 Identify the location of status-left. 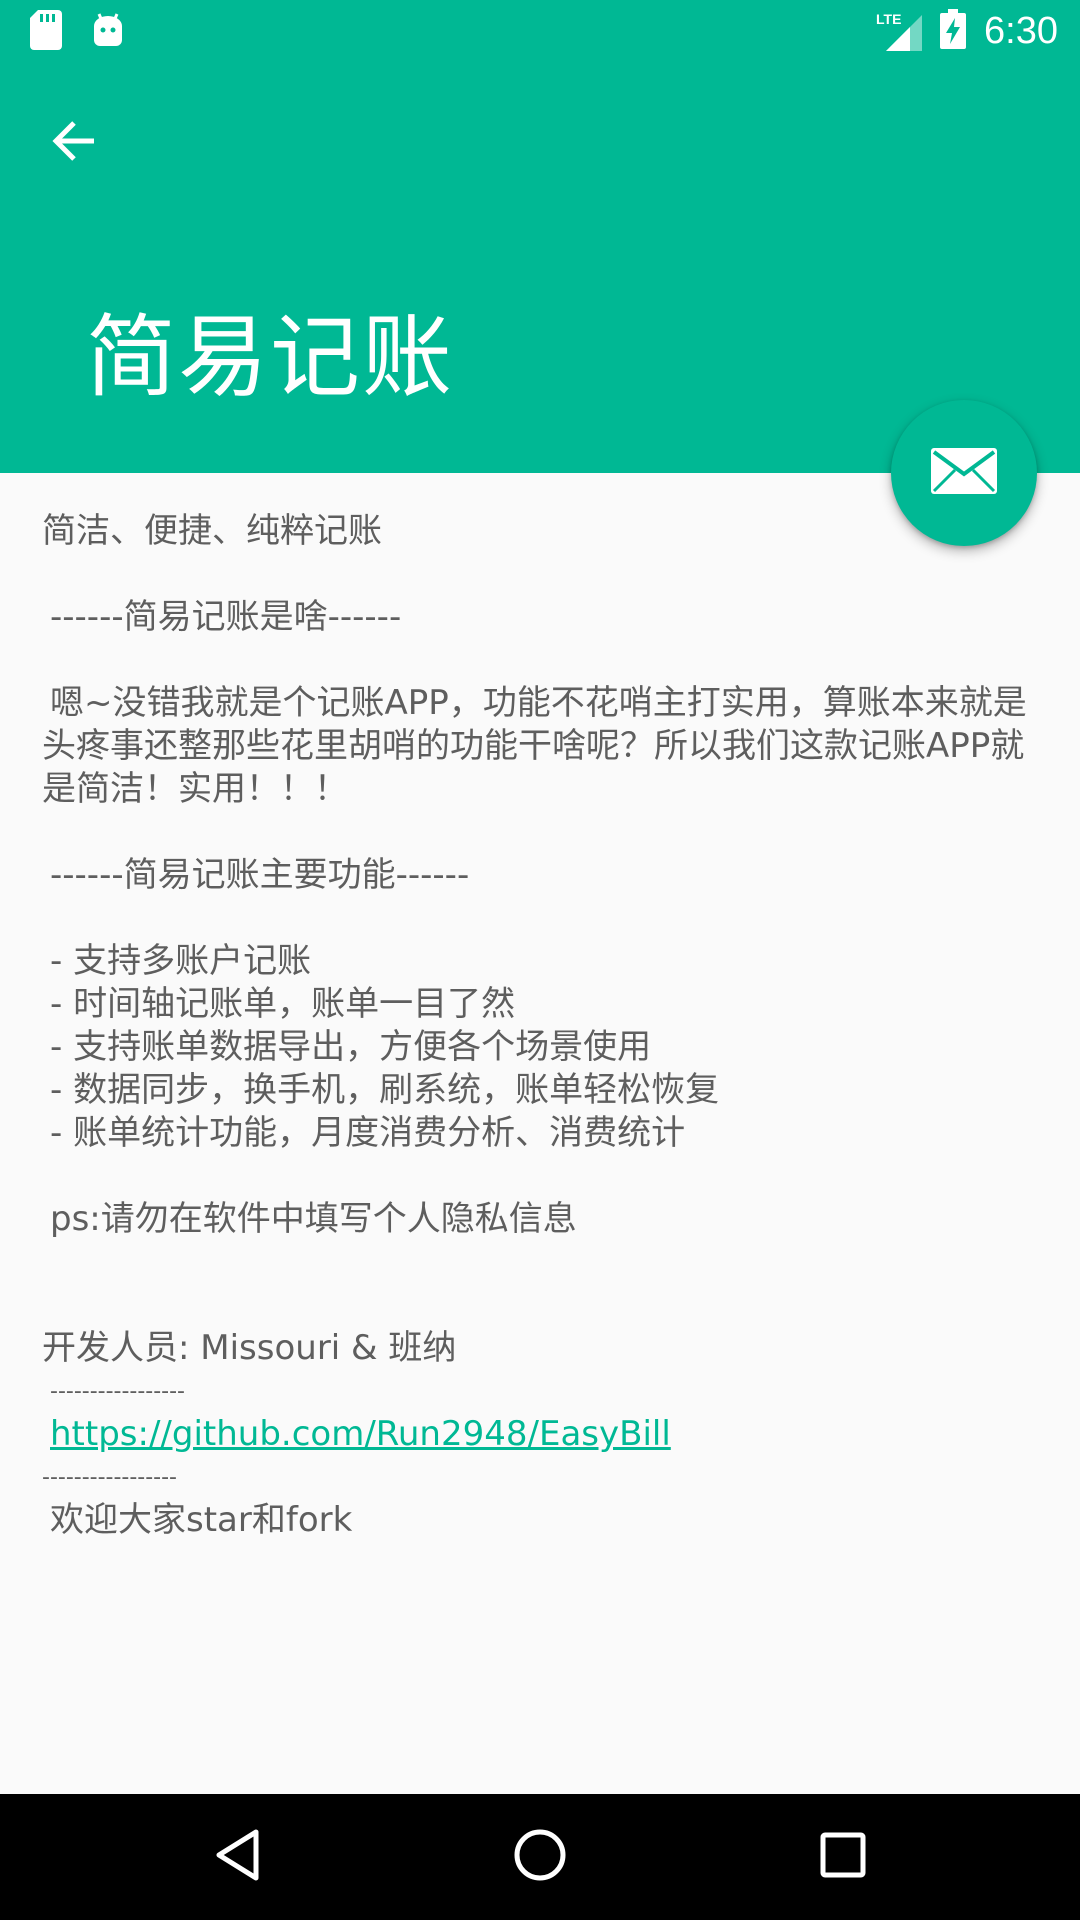
(77, 32).